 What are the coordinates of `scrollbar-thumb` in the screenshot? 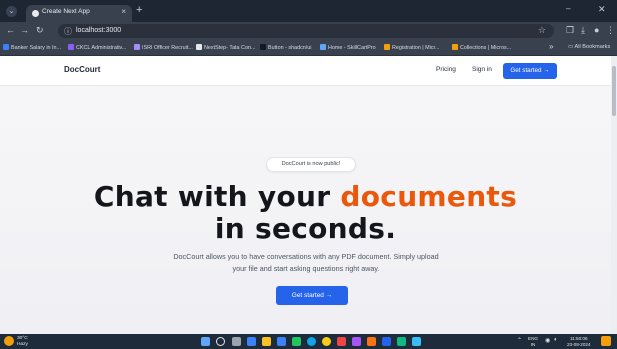 It's located at (614, 91).